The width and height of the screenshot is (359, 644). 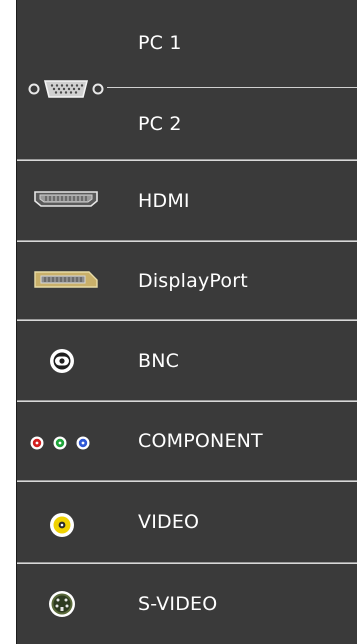 I want to click on source-video-label: VIDEO, so click(x=169, y=522).